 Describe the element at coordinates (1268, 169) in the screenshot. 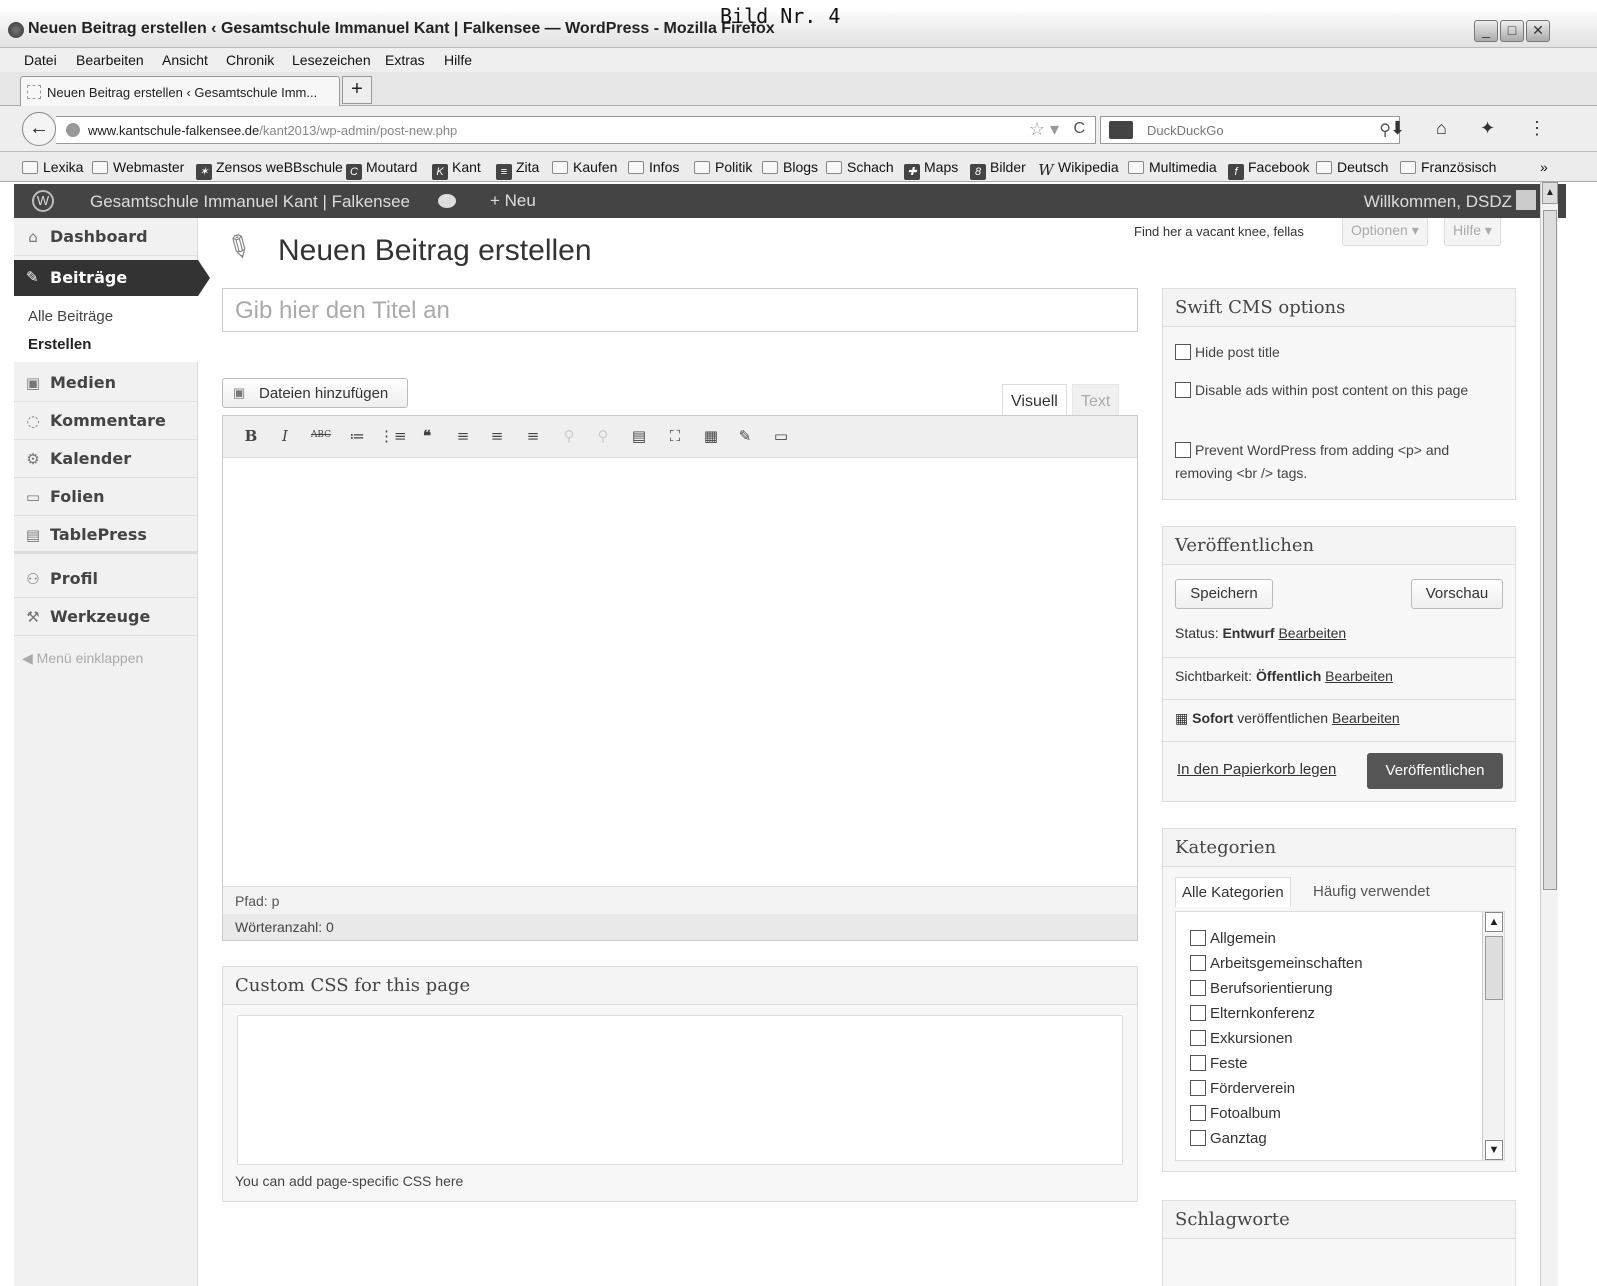

I see `bookmark-facebook: f Facebook` at that location.